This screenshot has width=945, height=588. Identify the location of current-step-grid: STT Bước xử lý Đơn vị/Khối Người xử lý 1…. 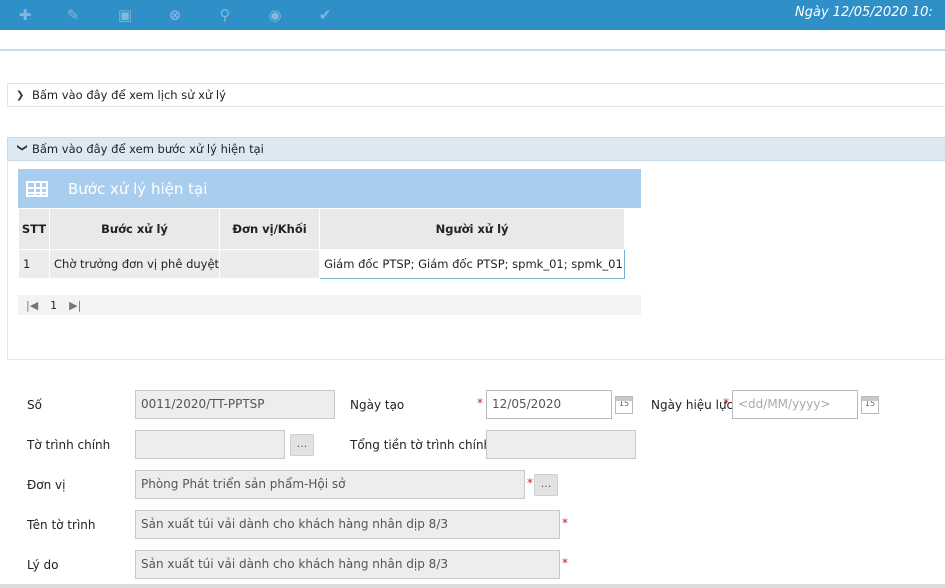
(322, 243).